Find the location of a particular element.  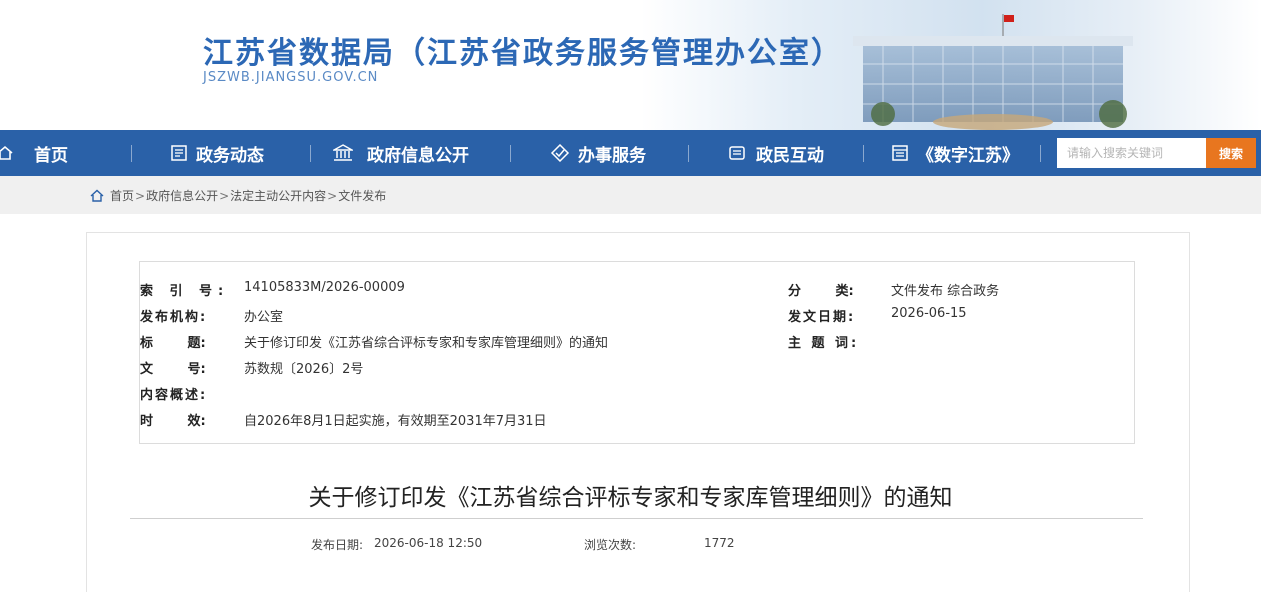

publish-date-label: 发布日期: is located at coordinates (337, 545).